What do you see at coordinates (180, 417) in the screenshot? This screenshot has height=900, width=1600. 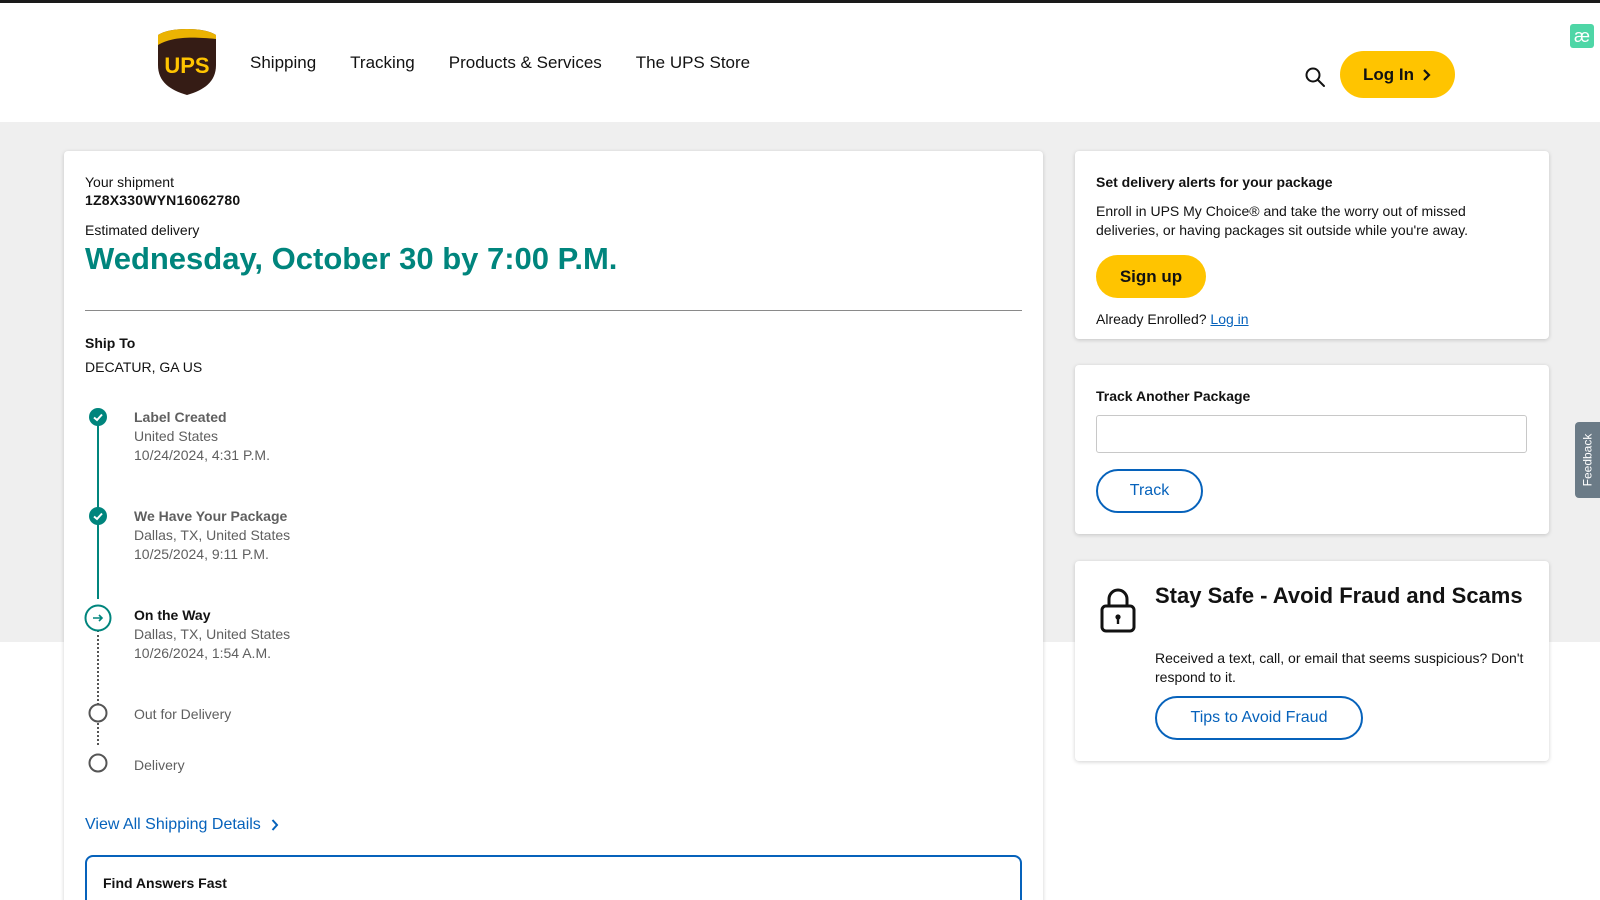 I see `timeline-step-title: Label Created` at bounding box center [180, 417].